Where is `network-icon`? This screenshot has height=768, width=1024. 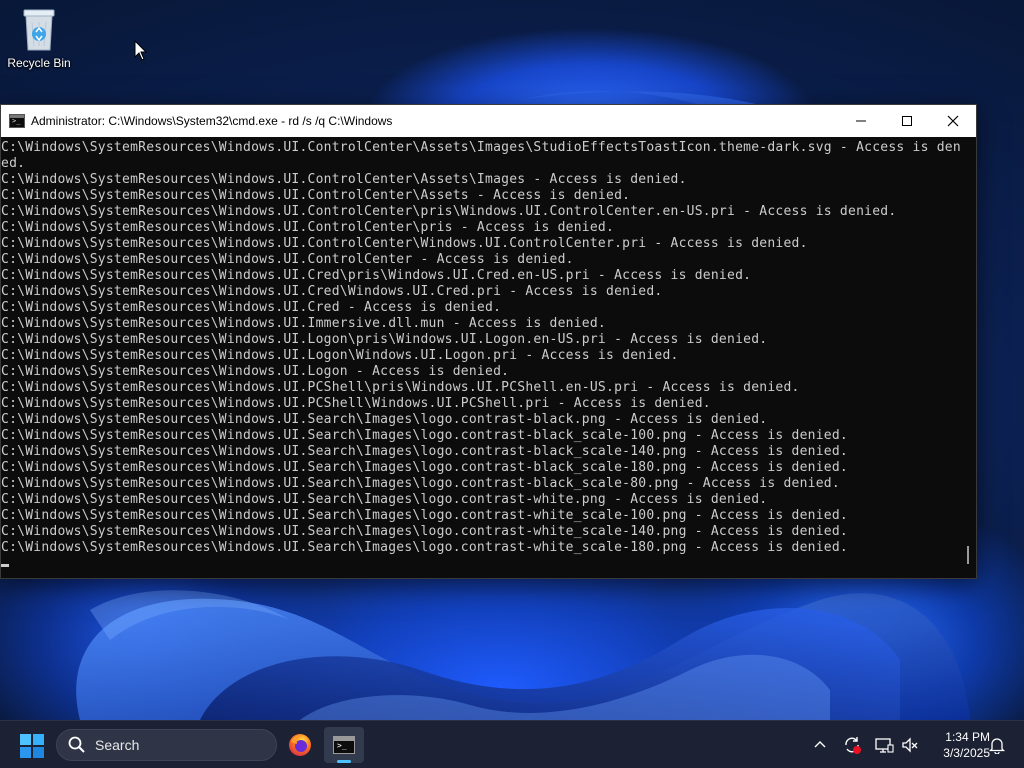
network-icon is located at coordinates (884, 745).